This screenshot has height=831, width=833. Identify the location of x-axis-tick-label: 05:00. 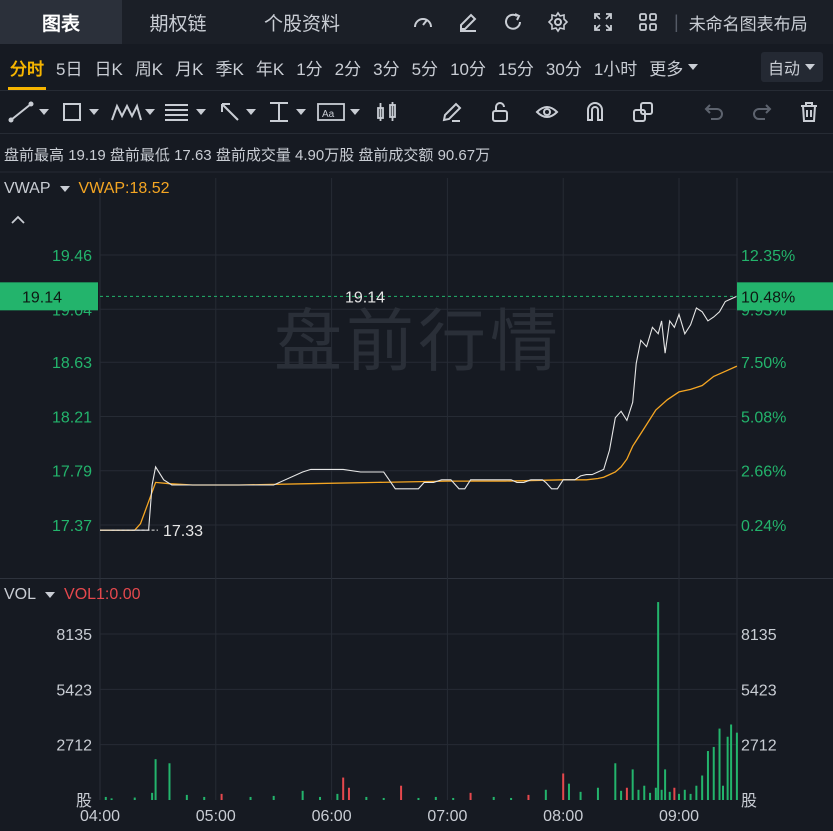
(216, 816).